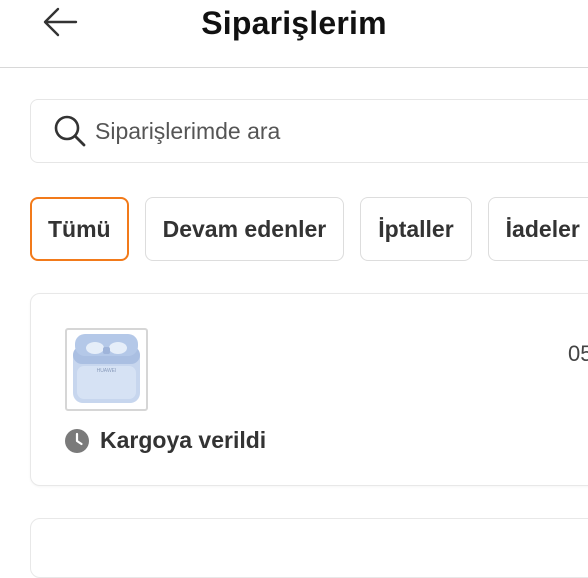 The width and height of the screenshot is (588, 578). I want to click on filter-chip-label: Tümü, so click(79, 228).